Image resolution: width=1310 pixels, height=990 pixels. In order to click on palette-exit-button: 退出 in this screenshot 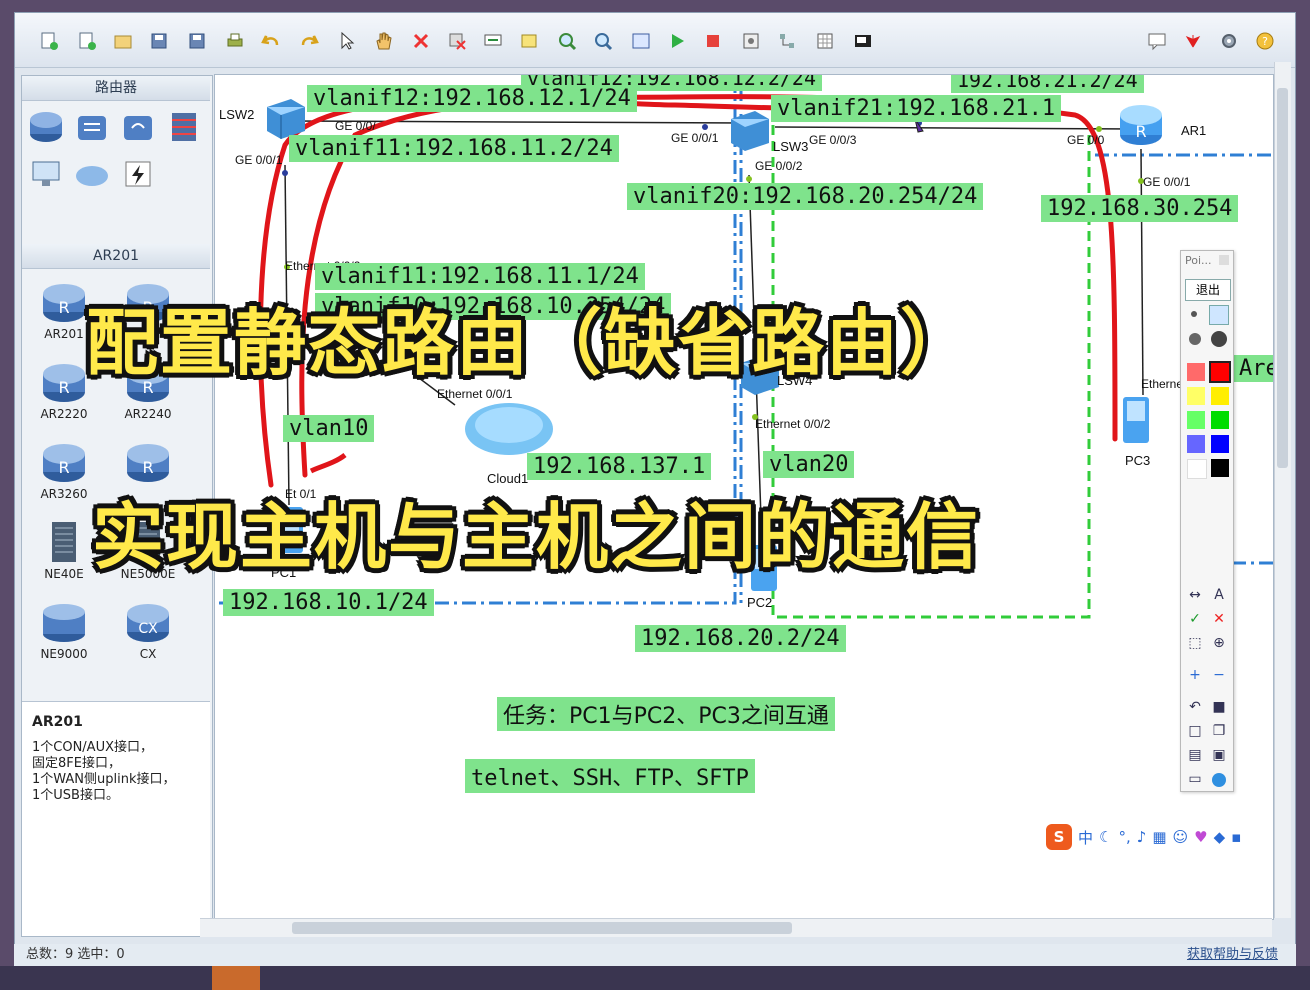, I will do `click(1208, 290)`.